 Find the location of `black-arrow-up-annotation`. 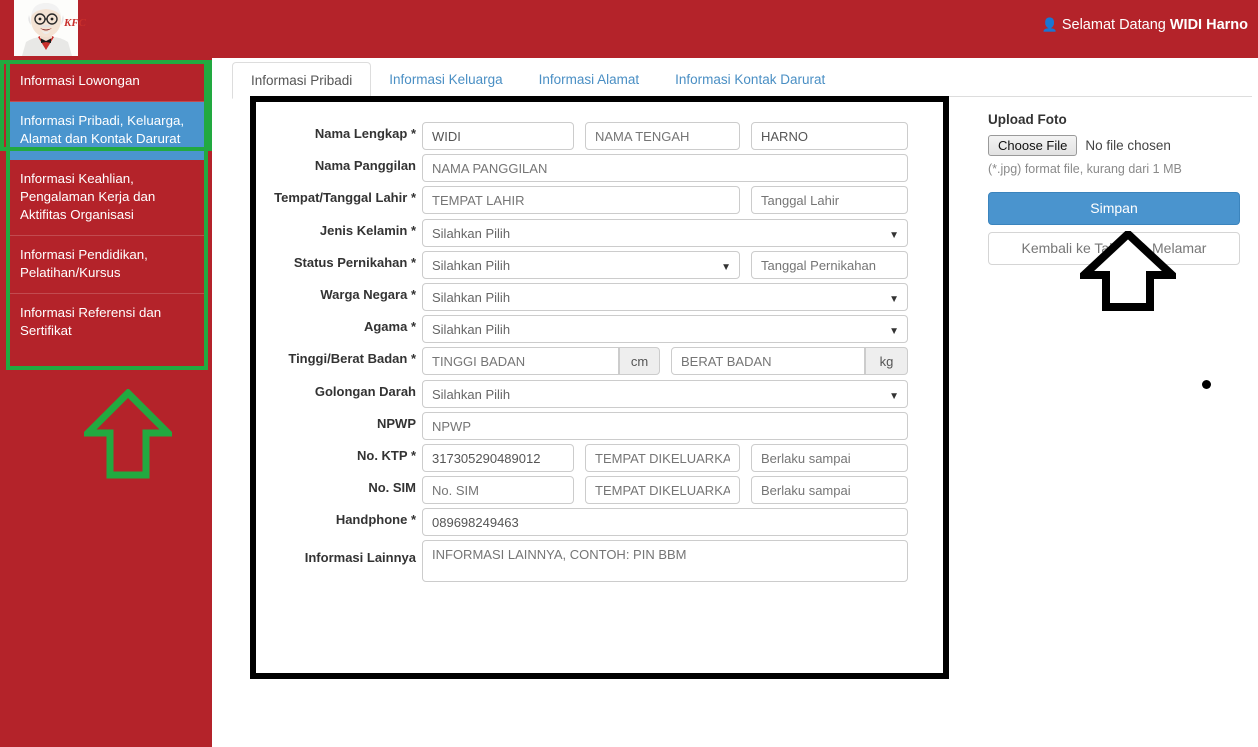

black-arrow-up-annotation is located at coordinates (1128, 272).